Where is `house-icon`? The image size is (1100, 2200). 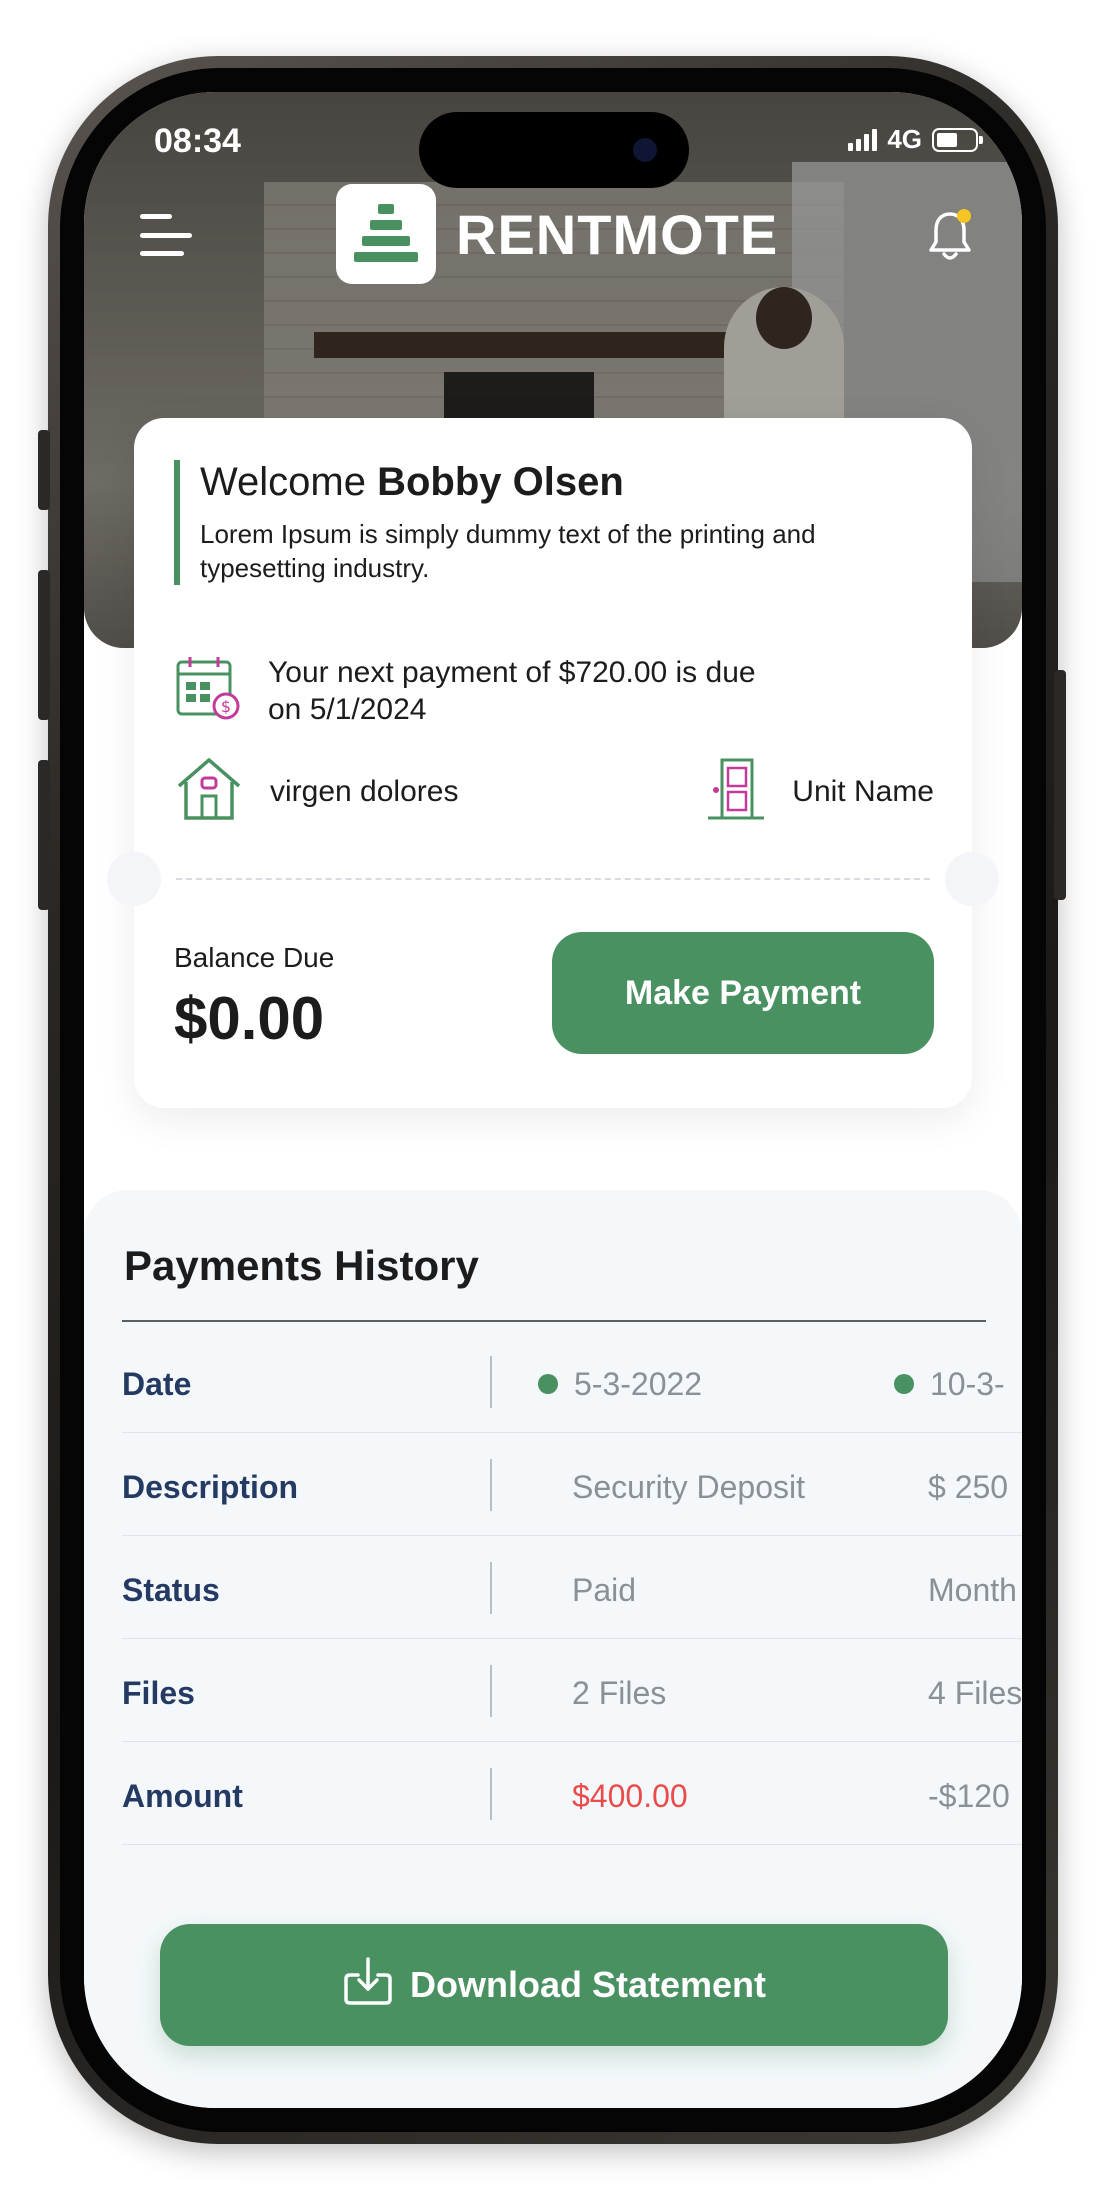 house-icon is located at coordinates (209, 792).